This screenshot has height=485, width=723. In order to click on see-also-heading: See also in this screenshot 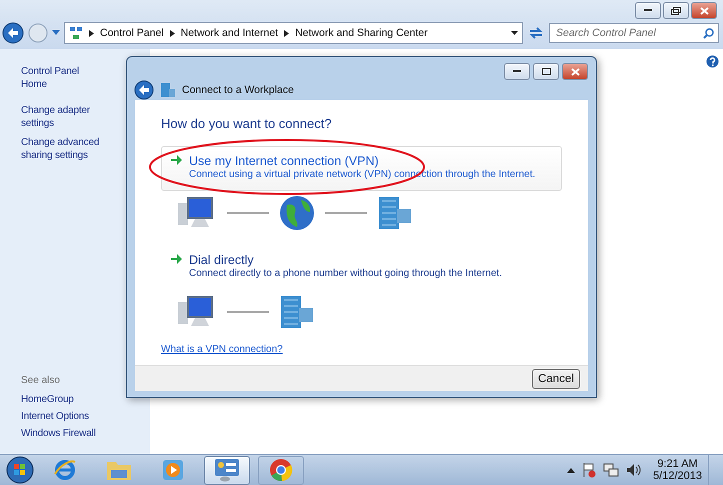, I will do `click(41, 380)`.